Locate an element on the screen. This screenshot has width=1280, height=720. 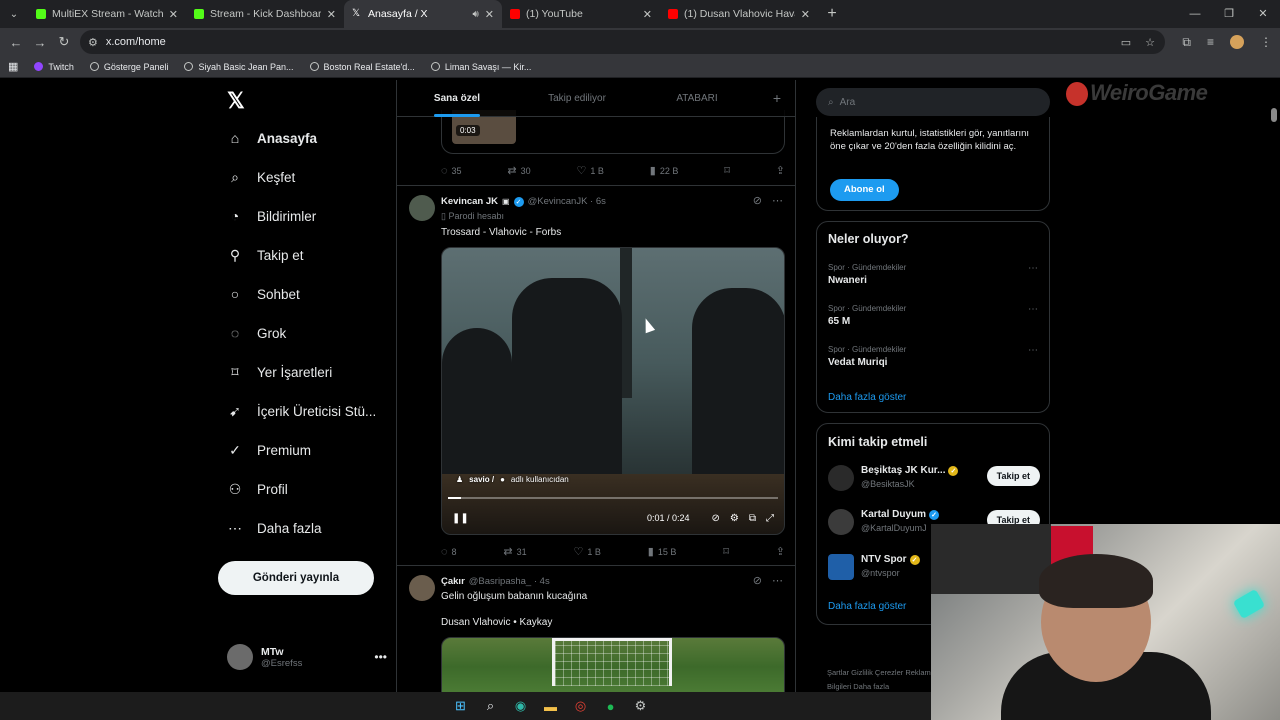
edge-icon: ◉ is located at coordinates (521, 706).